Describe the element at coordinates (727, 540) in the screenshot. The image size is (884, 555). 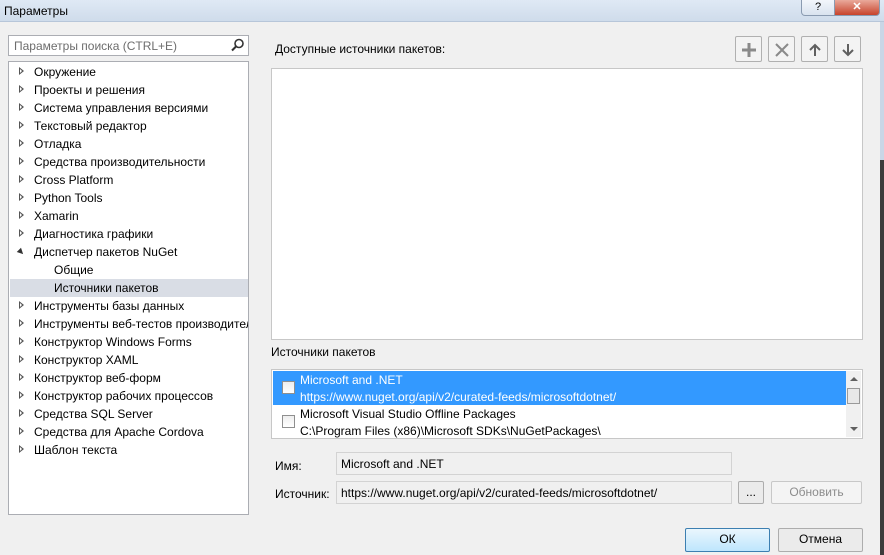
I see `ok-button: ОК` at that location.